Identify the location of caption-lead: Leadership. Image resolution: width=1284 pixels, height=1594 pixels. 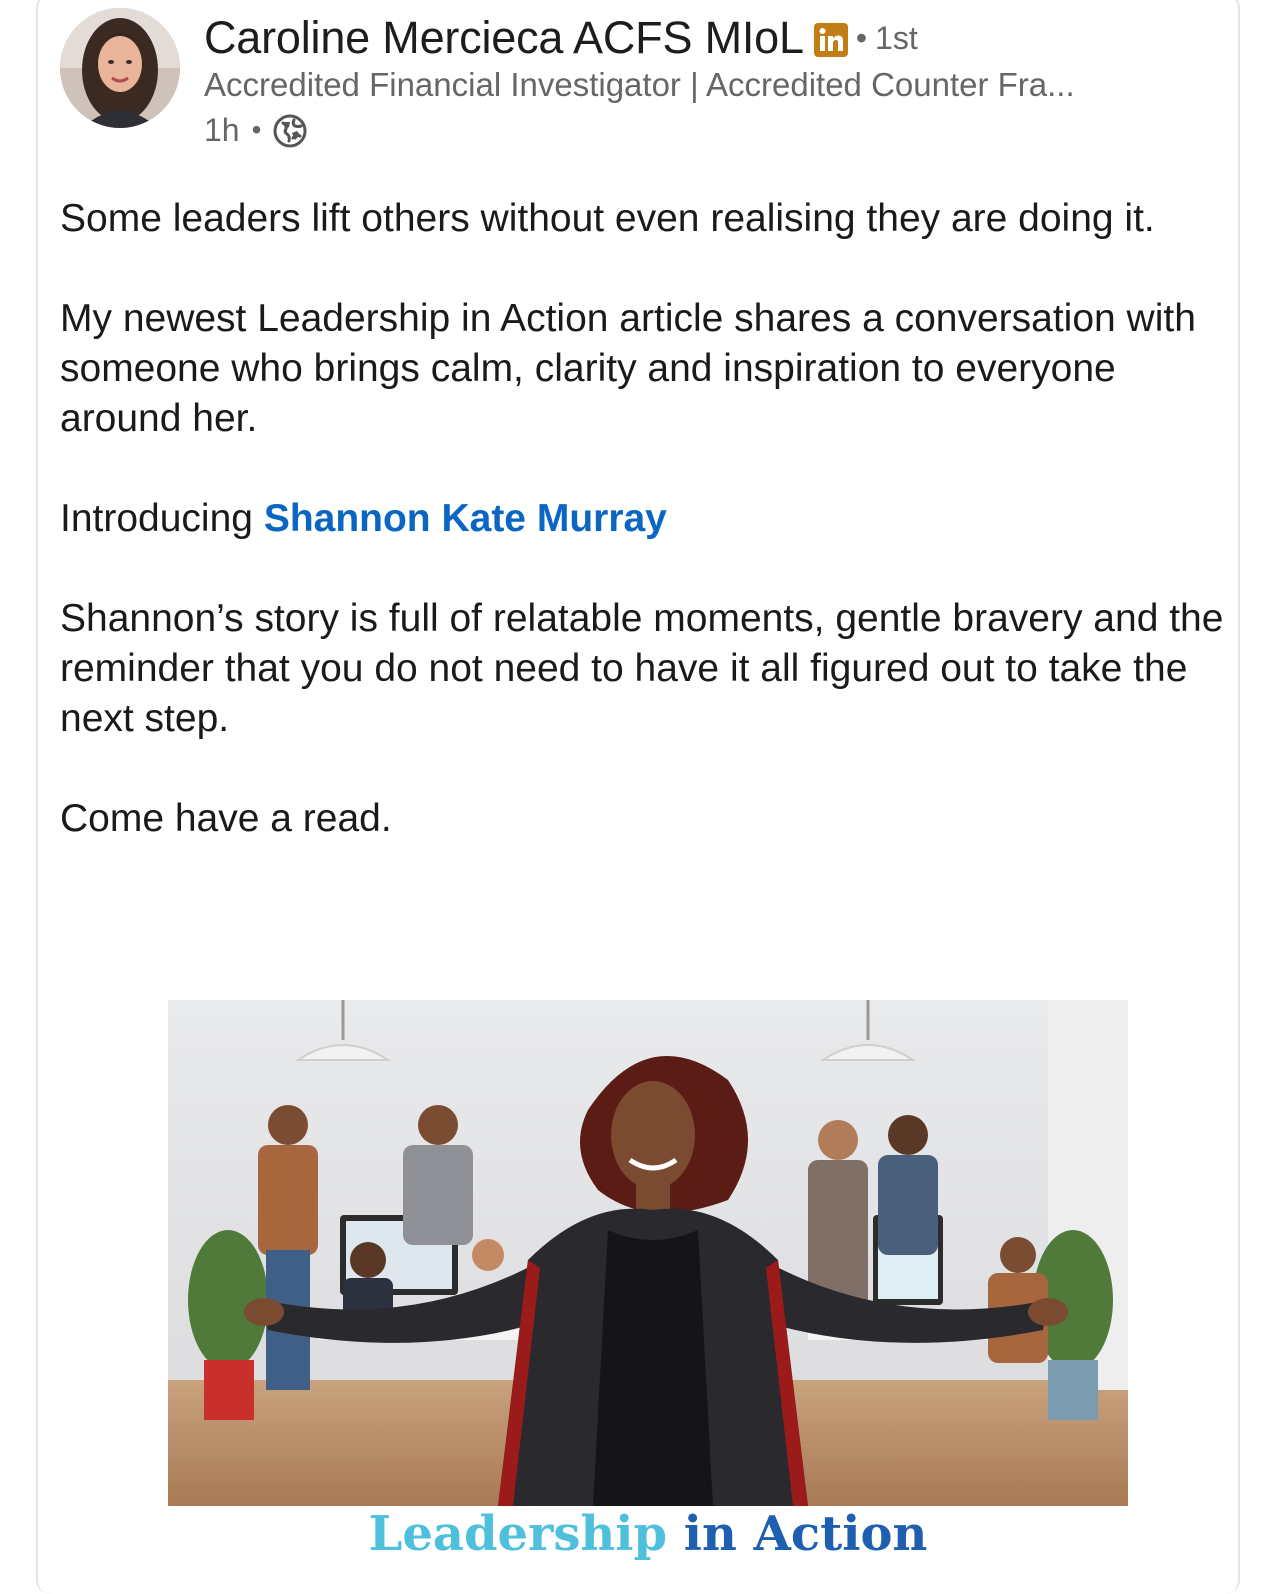
(518, 1534).